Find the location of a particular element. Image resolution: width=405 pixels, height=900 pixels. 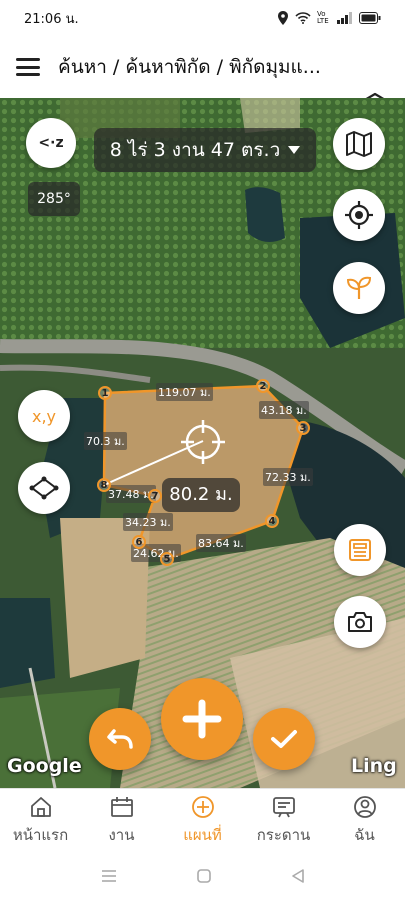

compass-label: <·z is located at coordinates (51, 143).